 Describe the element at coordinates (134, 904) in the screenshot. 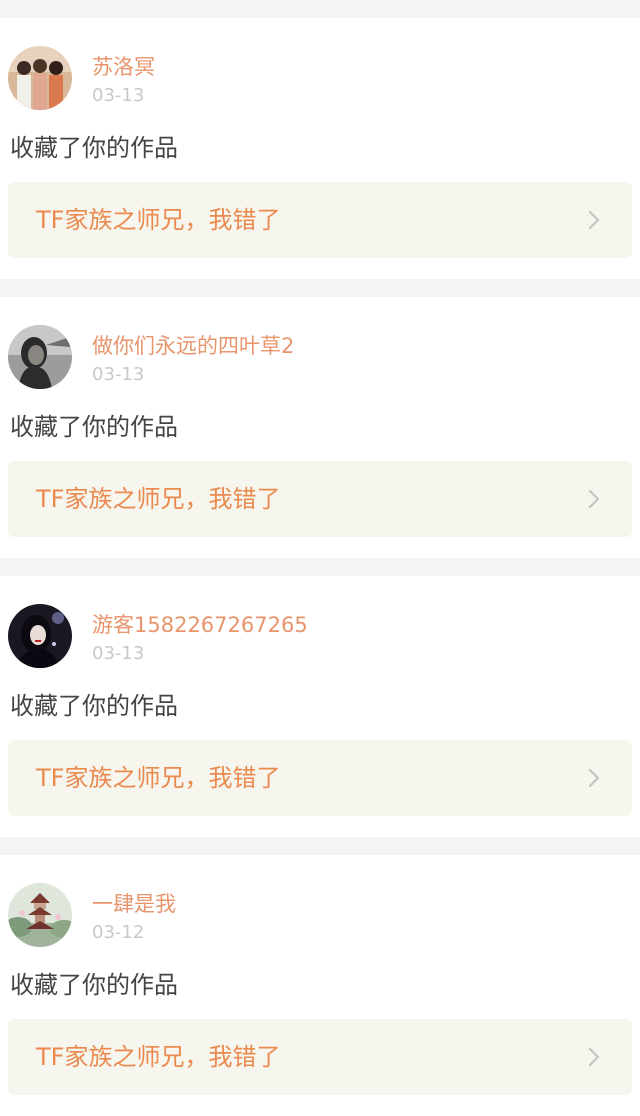

I see `username: 一肆是我` at that location.